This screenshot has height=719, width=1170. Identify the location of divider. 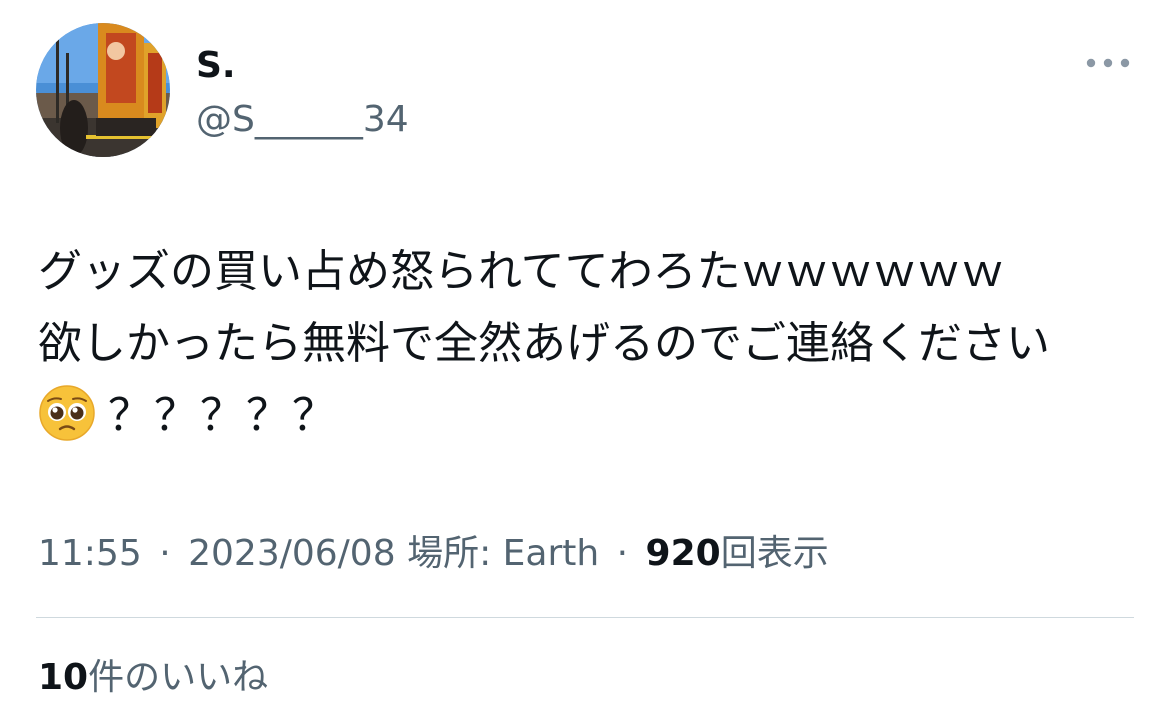
(585, 617).